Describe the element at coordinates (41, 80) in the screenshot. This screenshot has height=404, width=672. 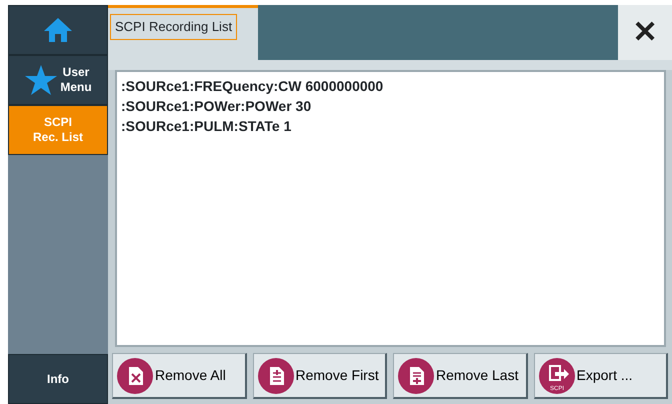
I see `star-icon` at that location.